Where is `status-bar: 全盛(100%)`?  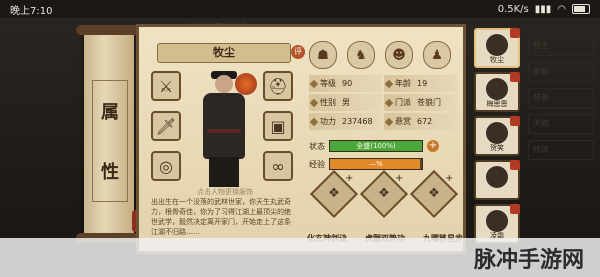 status-bar: 全盛(100%) is located at coordinates (376, 146).